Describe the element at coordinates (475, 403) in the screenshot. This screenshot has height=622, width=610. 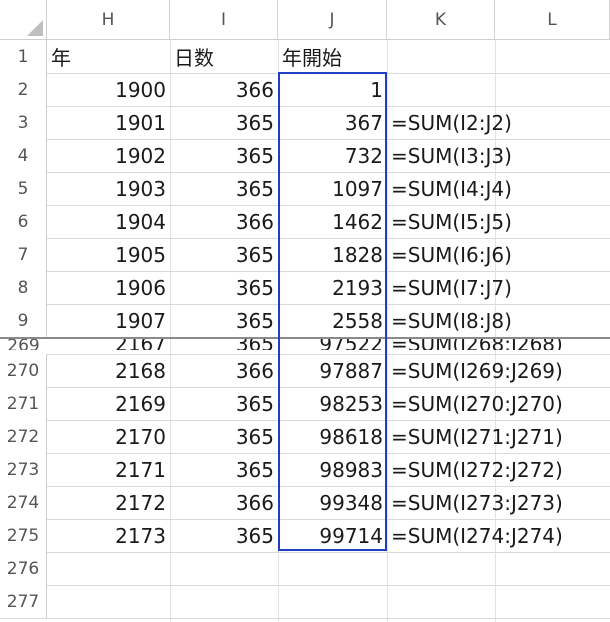
I see `cell-k271: =SUM(I270:J270)` at that location.